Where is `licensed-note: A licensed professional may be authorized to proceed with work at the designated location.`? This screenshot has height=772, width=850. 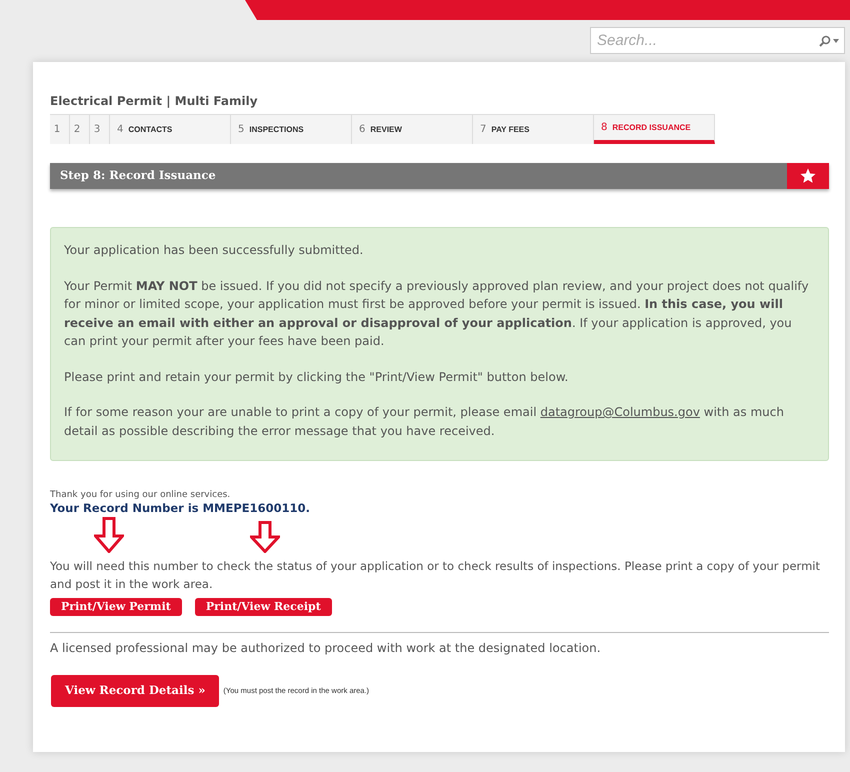
licensed-note: A licensed professional may be authorized to proceed with work at the designated location. is located at coordinates (326, 648).